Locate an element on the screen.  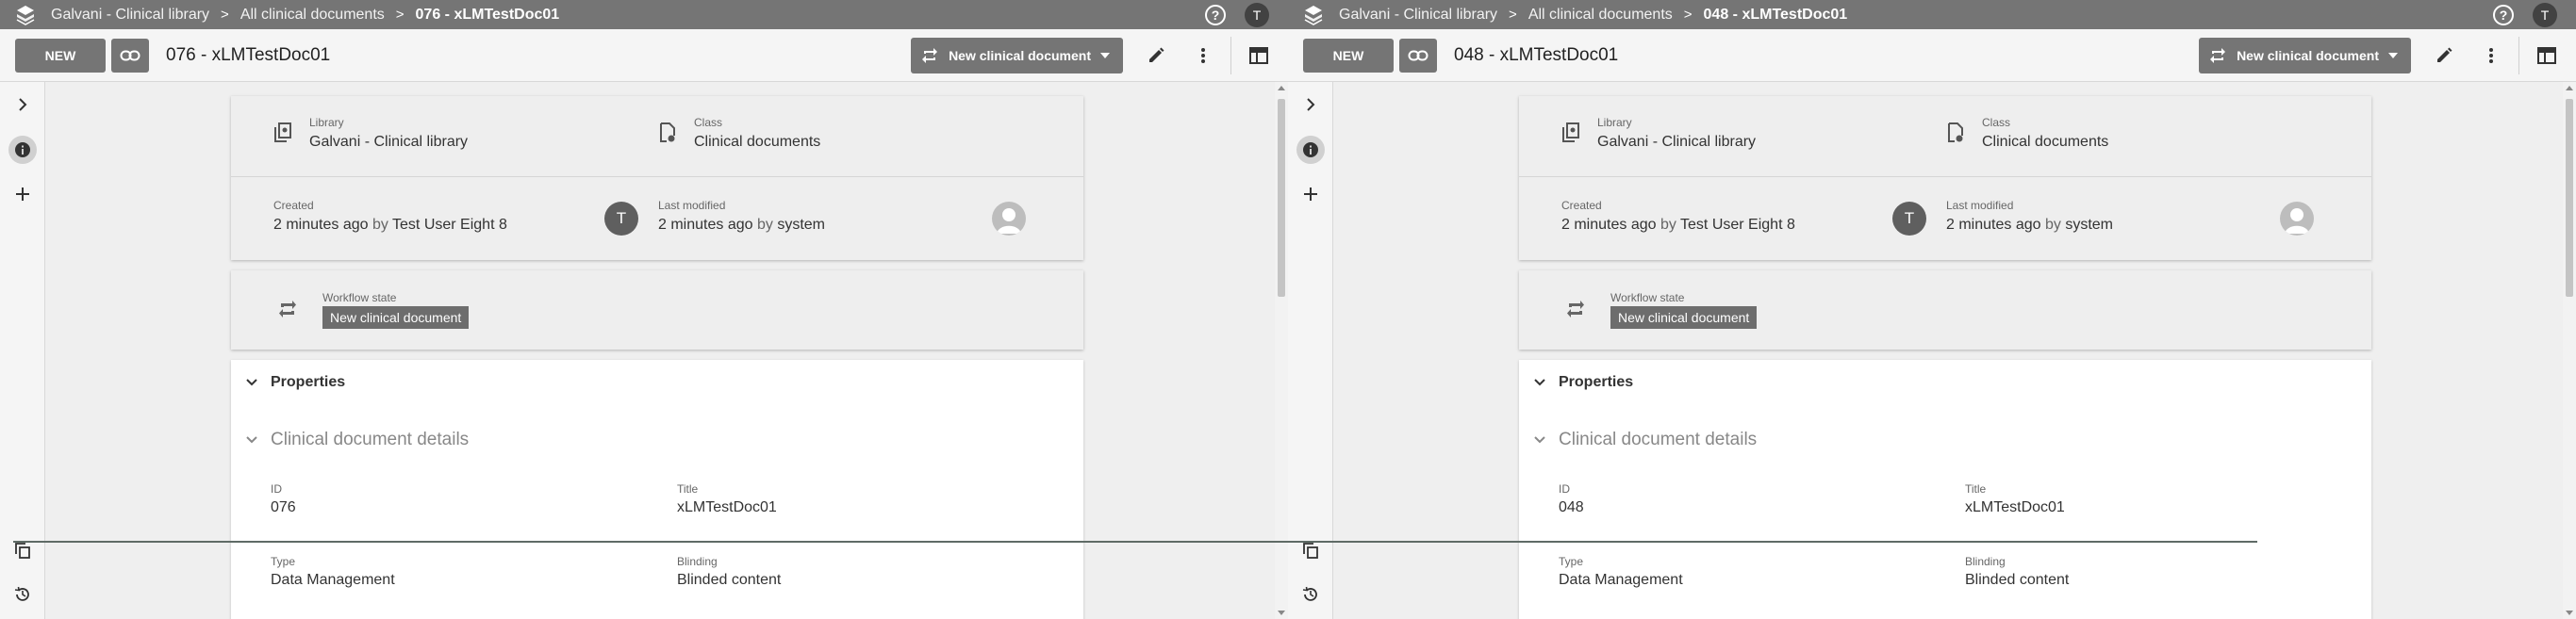
blinding-label: Blinding is located at coordinates (697, 561).